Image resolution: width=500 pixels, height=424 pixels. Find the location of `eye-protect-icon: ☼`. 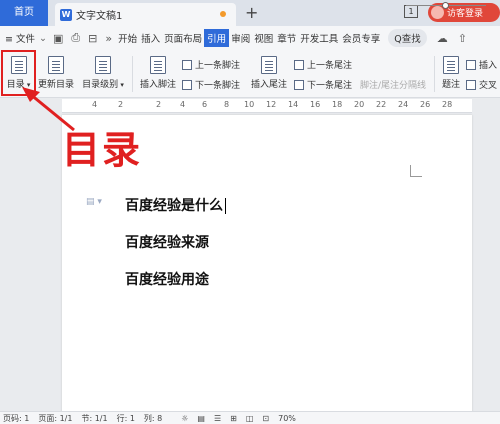

eye-protect-icon: ☼ is located at coordinates (184, 418).